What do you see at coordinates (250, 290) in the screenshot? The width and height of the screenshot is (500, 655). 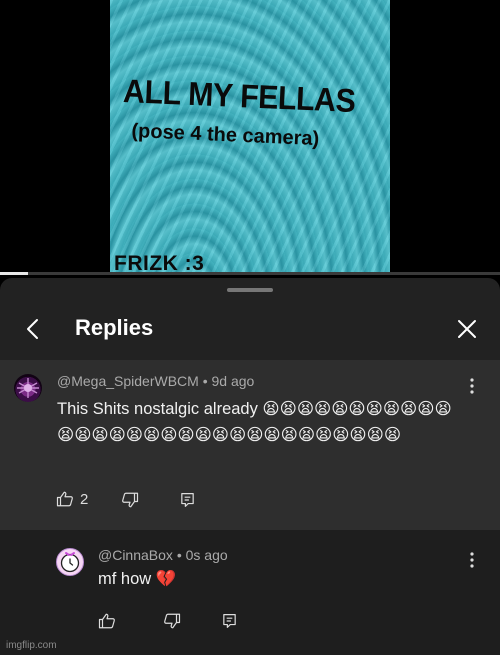 I see `drag-handle` at bounding box center [250, 290].